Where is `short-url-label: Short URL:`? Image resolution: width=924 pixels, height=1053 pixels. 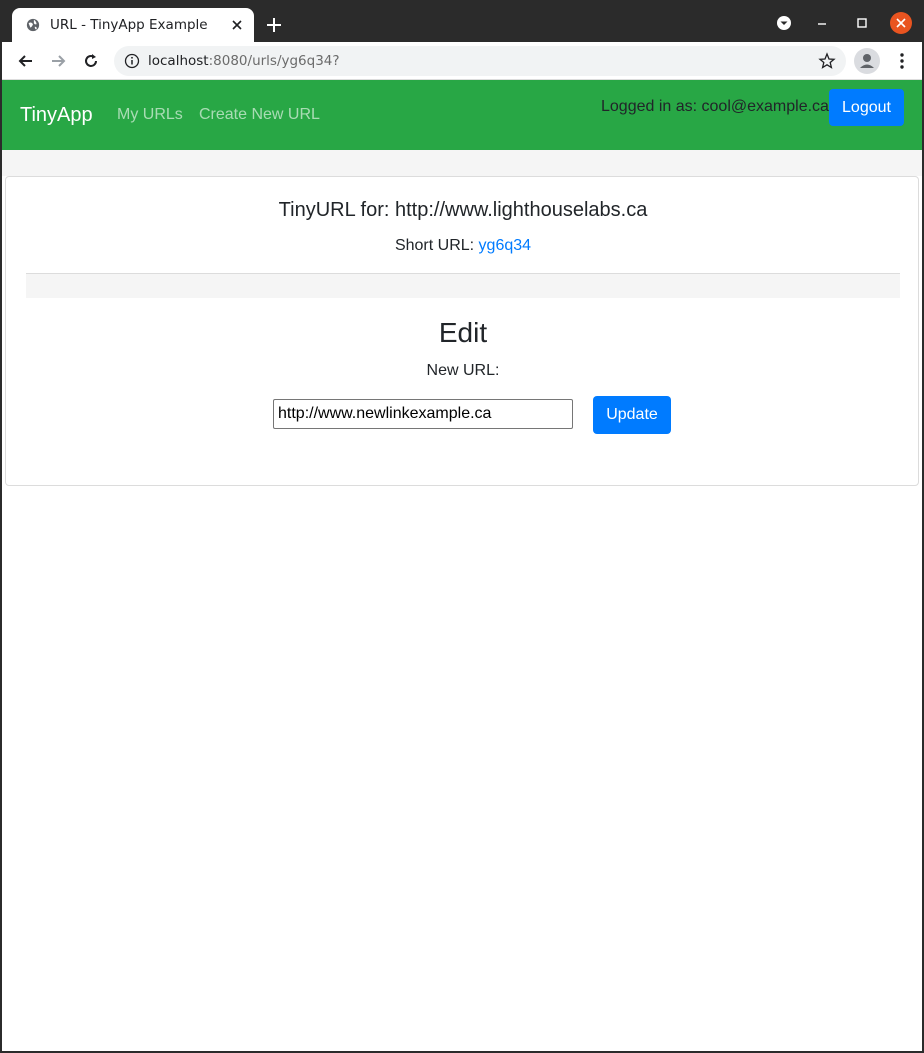 short-url-label: Short URL: is located at coordinates (434, 245).